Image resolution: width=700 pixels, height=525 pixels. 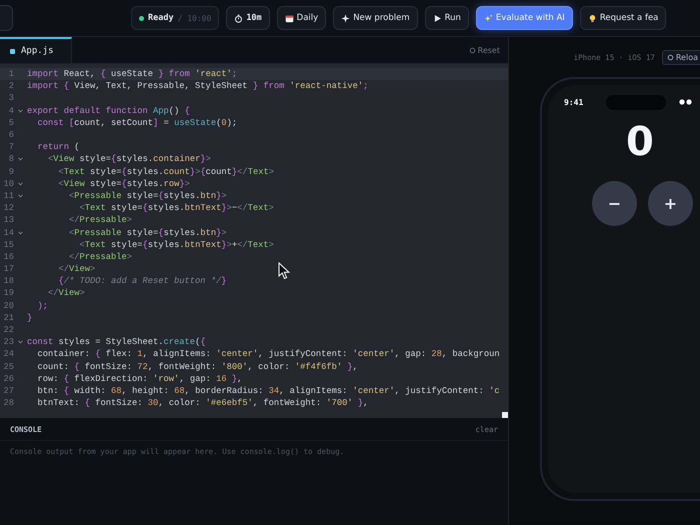 What do you see at coordinates (8, 317) in the screenshot?
I see `line-number: 21` at bounding box center [8, 317].